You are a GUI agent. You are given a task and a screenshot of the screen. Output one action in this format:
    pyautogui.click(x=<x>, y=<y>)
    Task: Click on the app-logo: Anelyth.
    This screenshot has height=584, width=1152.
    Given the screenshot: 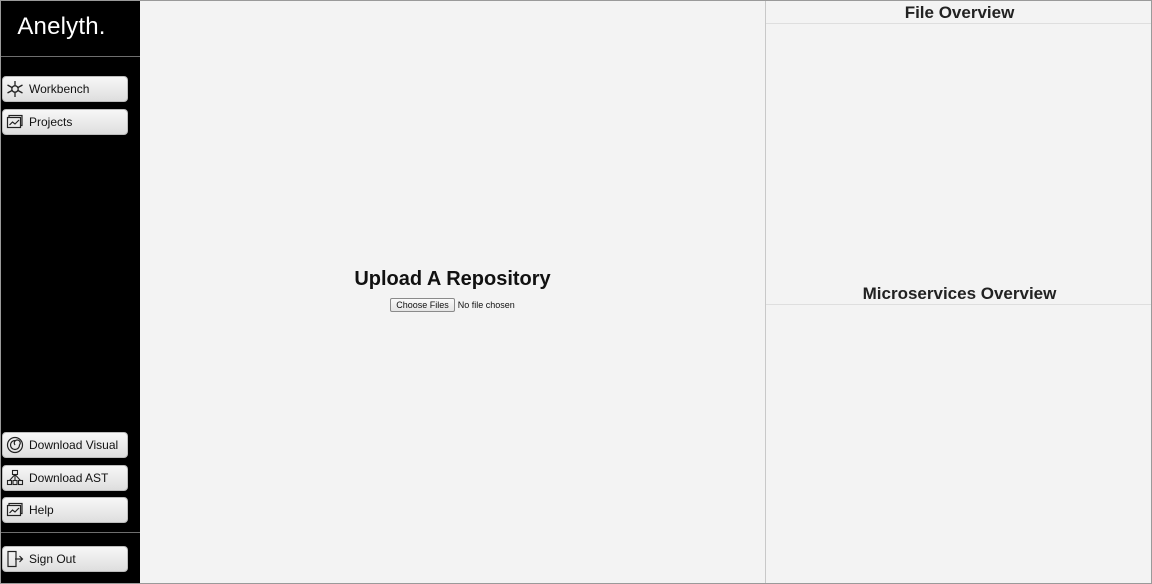 What is the action you would take?
    pyautogui.click(x=61, y=26)
    